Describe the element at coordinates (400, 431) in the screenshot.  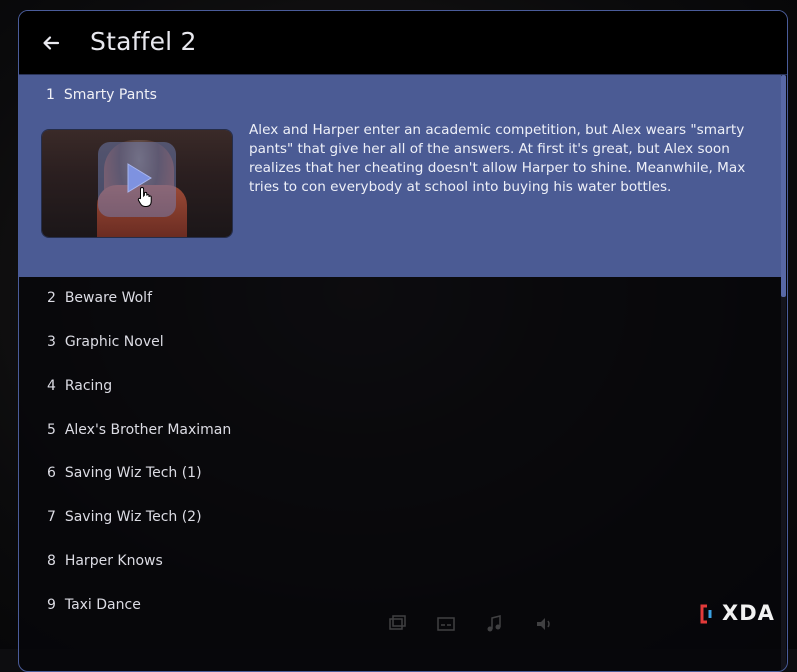
I see `episode-item: 5 Alex's Brother Maximan` at that location.